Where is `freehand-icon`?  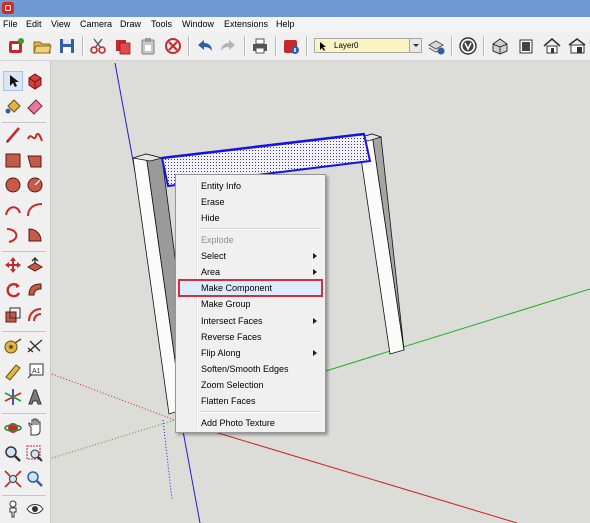 freehand-icon is located at coordinates (35, 135).